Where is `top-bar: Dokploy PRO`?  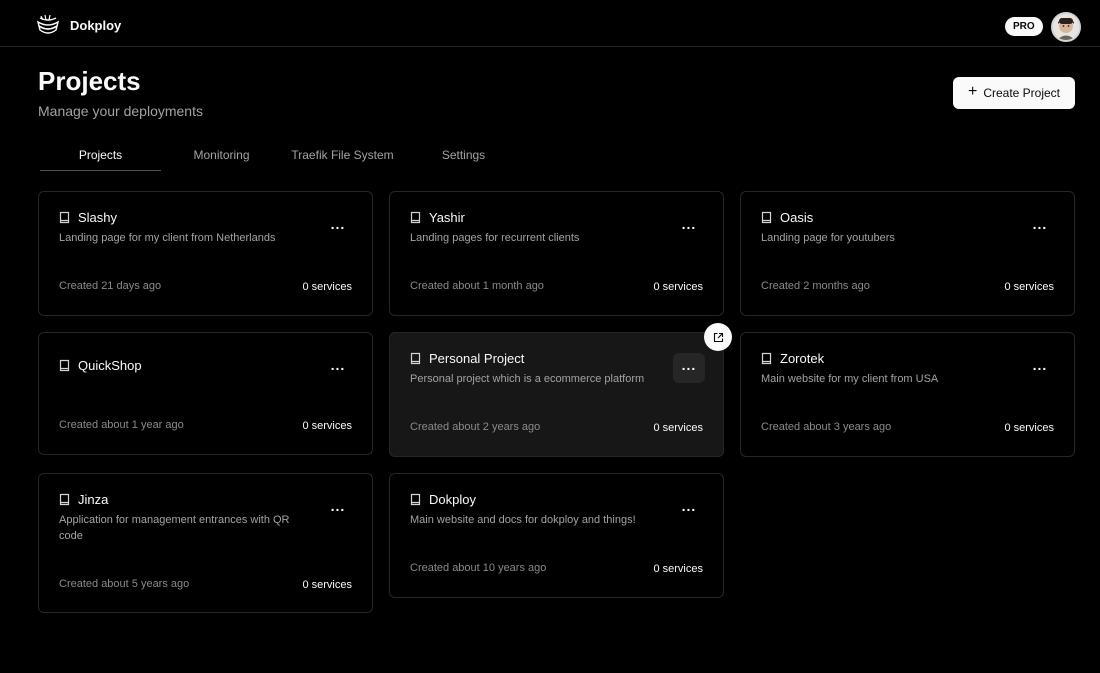 top-bar: Dokploy PRO is located at coordinates (550, 23).